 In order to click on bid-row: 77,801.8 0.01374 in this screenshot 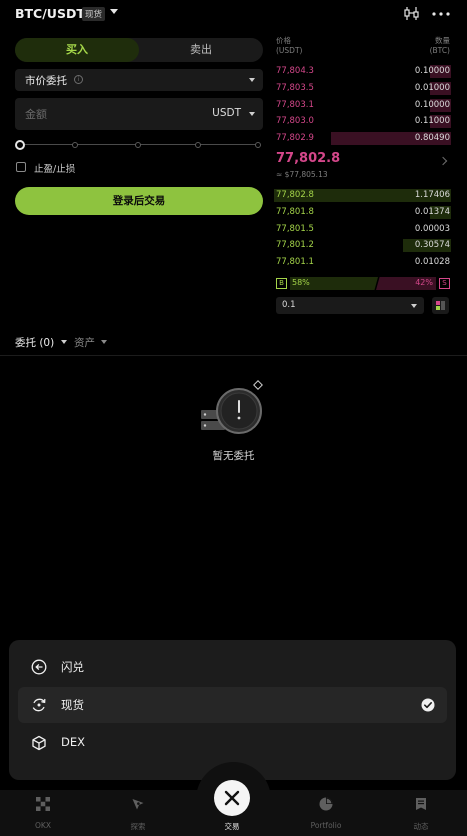, I will do `click(362, 212)`.